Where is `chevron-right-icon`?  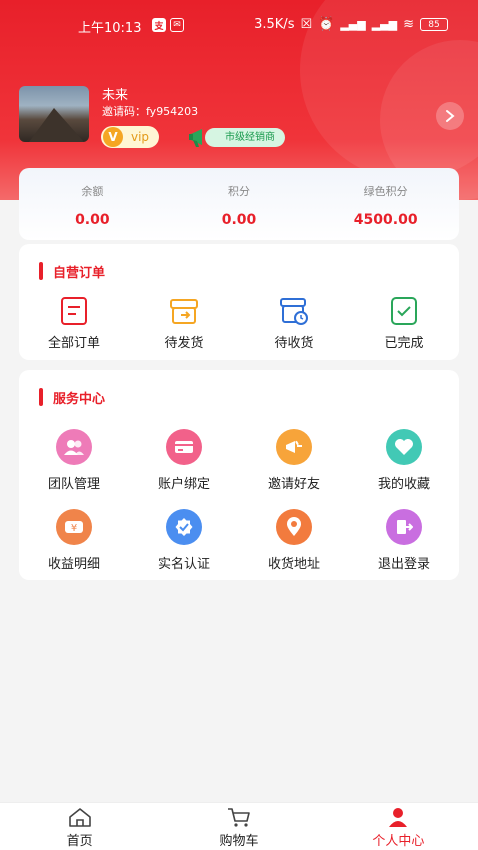 chevron-right-icon is located at coordinates (450, 116).